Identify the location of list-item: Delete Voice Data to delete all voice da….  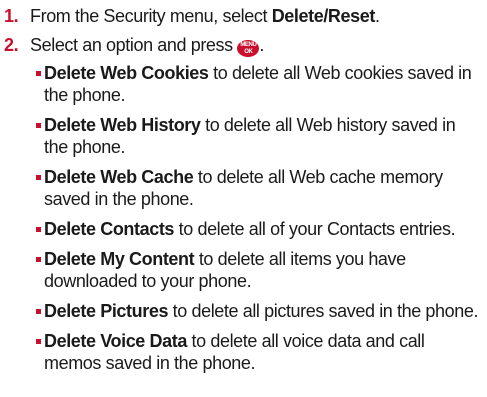
(258, 352).